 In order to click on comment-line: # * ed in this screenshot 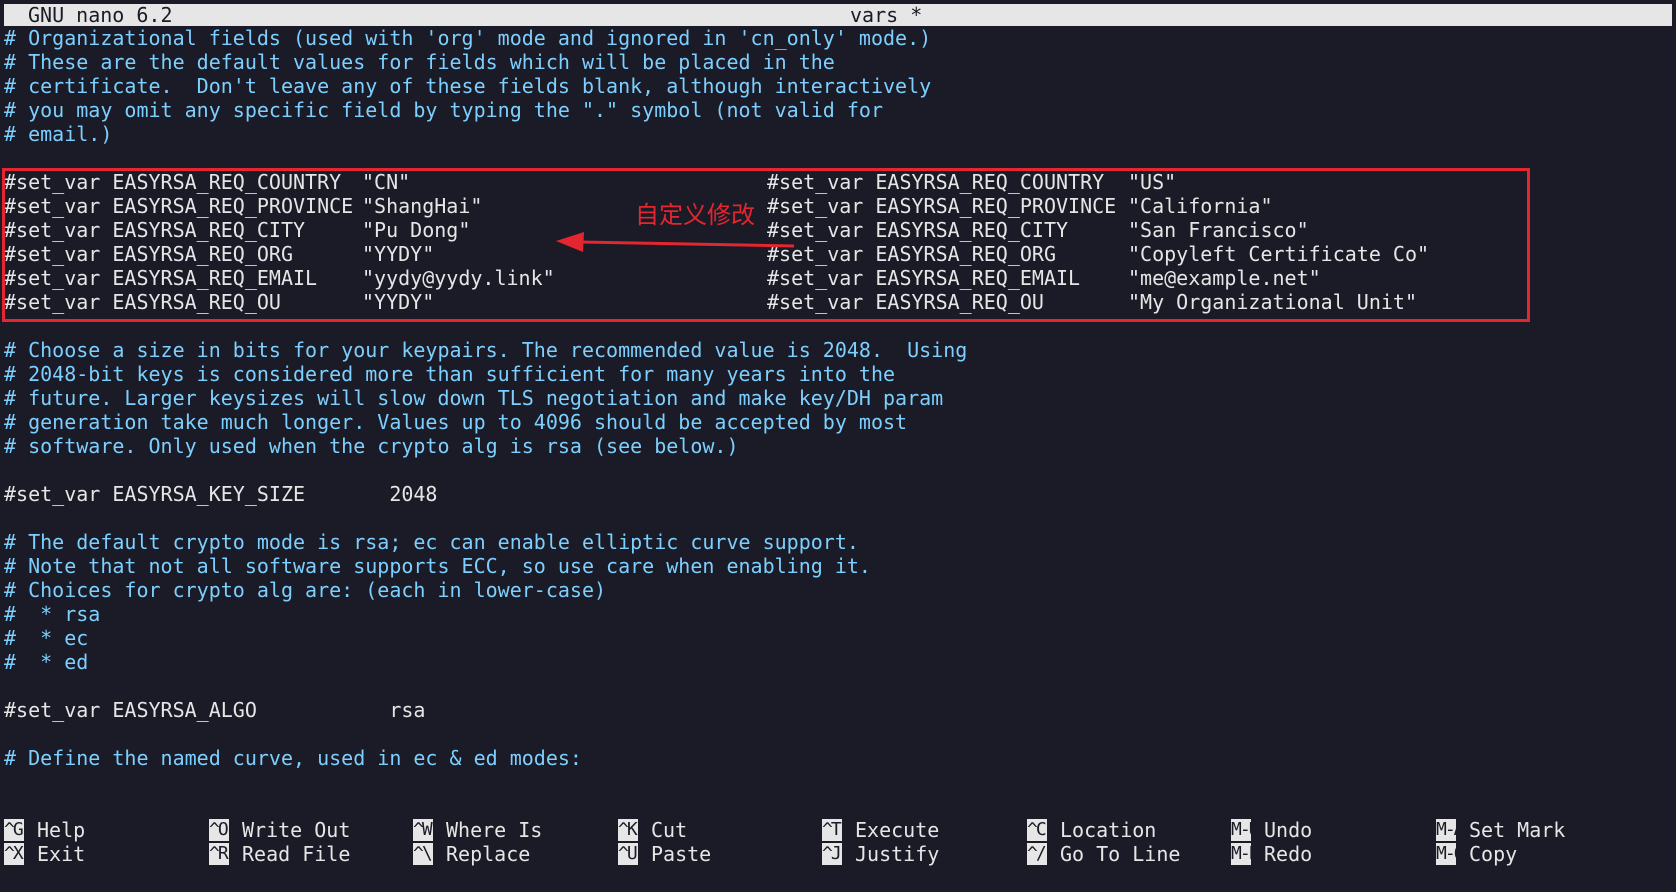, I will do `click(46, 662)`.